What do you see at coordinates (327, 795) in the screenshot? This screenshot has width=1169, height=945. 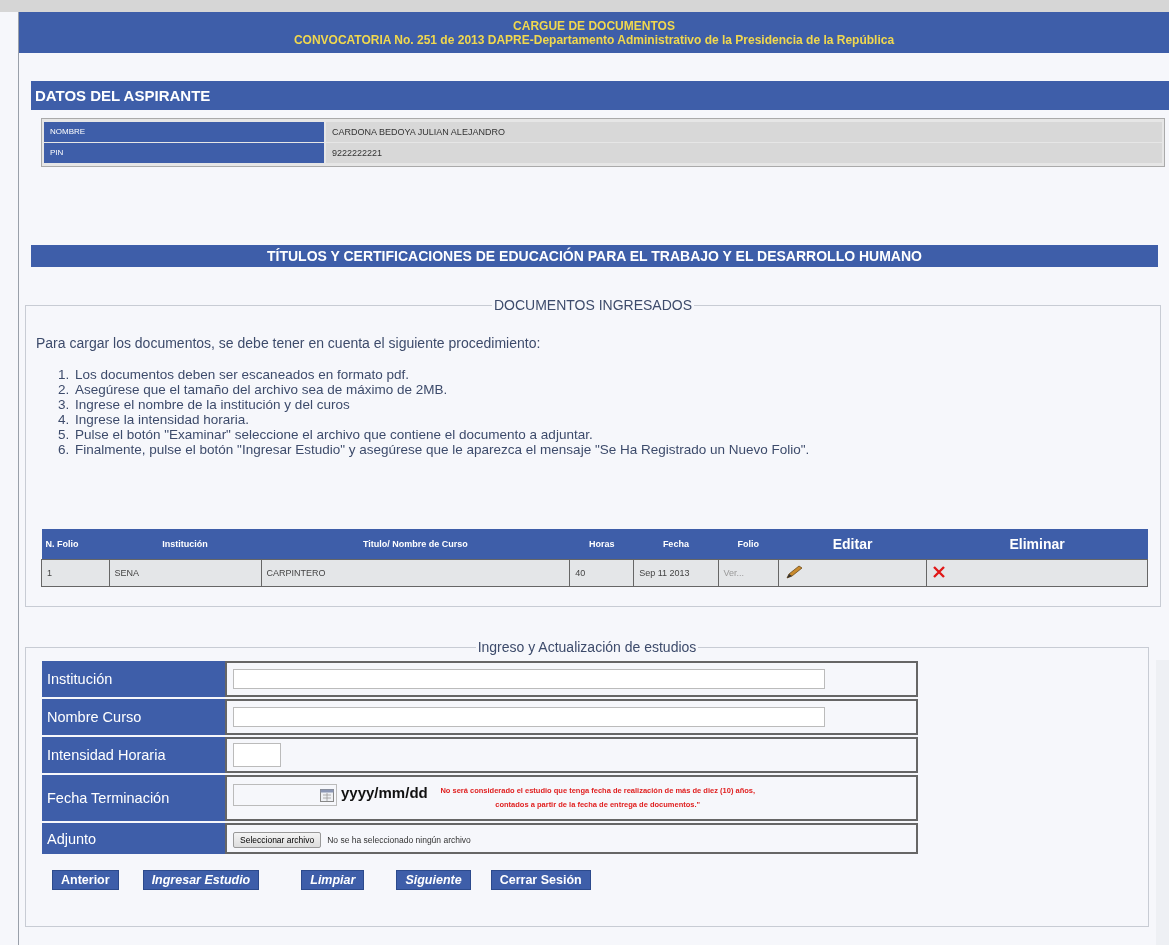 I see `calendar-icon` at bounding box center [327, 795].